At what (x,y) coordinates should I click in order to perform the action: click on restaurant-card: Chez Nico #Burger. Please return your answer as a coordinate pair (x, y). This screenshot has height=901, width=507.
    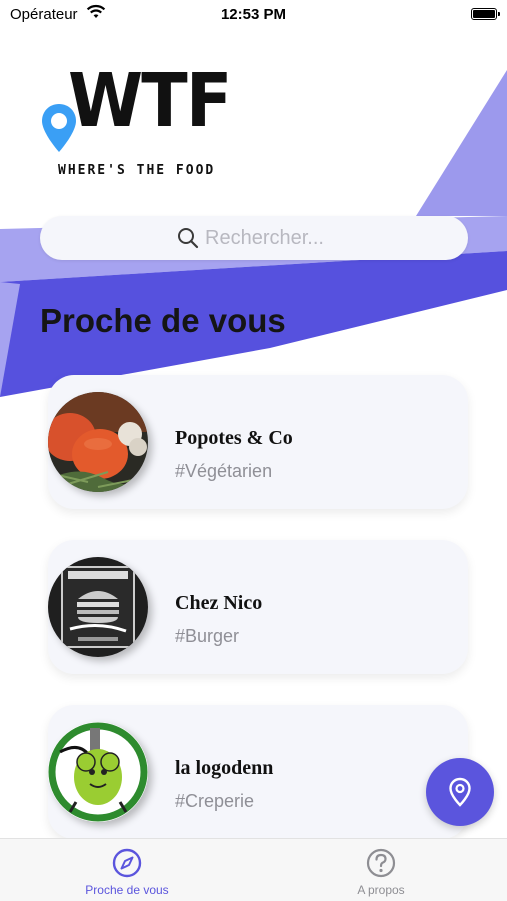
    Looking at the image, I should click on (258, 607).